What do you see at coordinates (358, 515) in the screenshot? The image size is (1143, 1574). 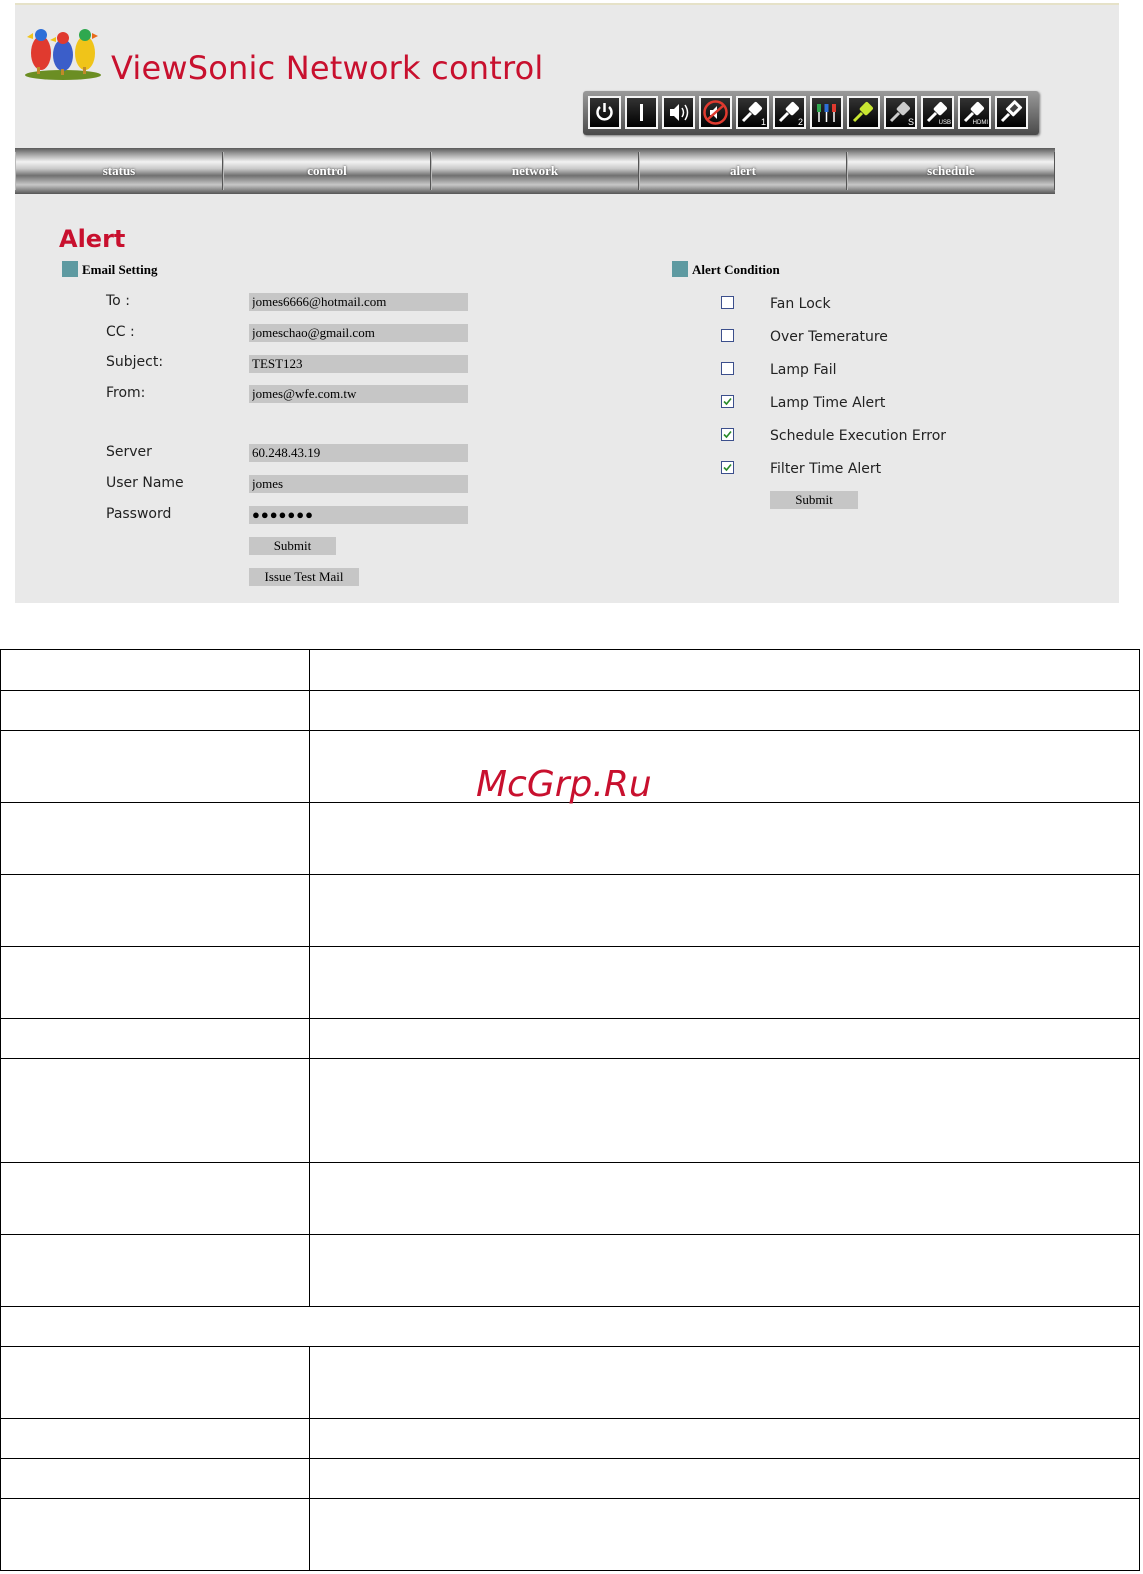 I see `password-field` at bounding box center [358, 515].